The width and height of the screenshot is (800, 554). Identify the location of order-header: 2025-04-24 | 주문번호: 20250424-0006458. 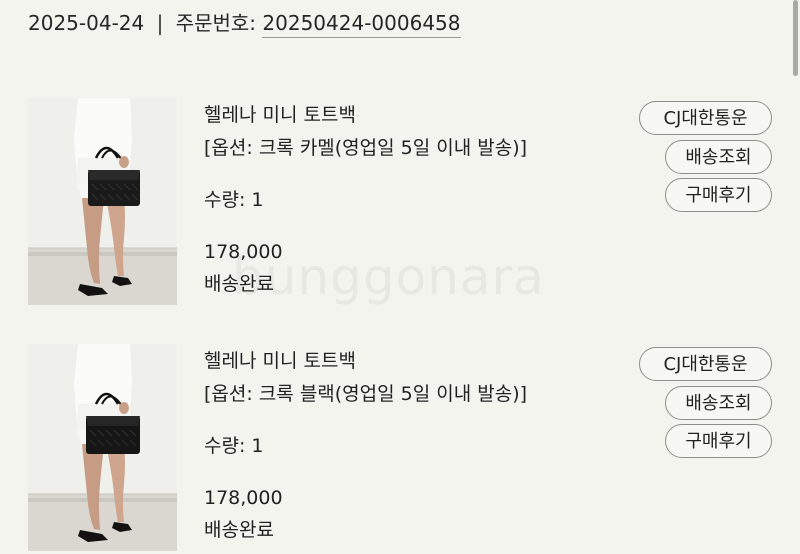
(244, 23).